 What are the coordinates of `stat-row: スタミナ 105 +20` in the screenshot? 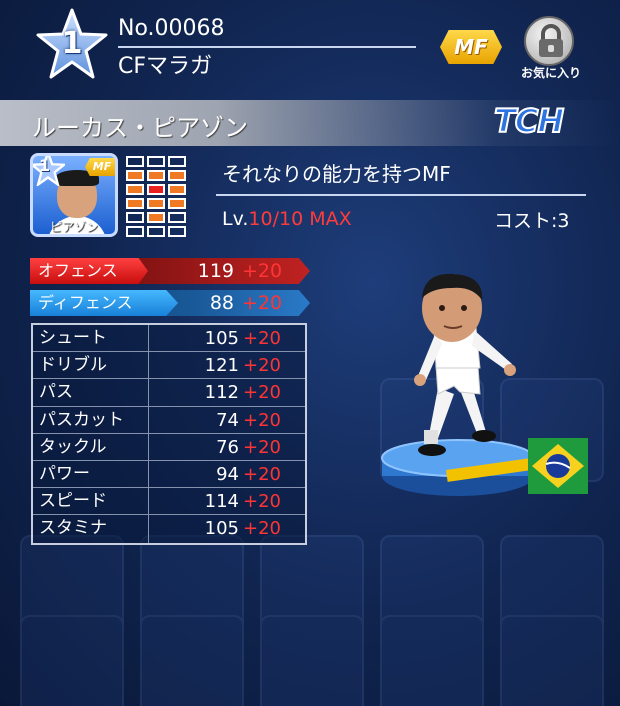 It's located at (169, 529).